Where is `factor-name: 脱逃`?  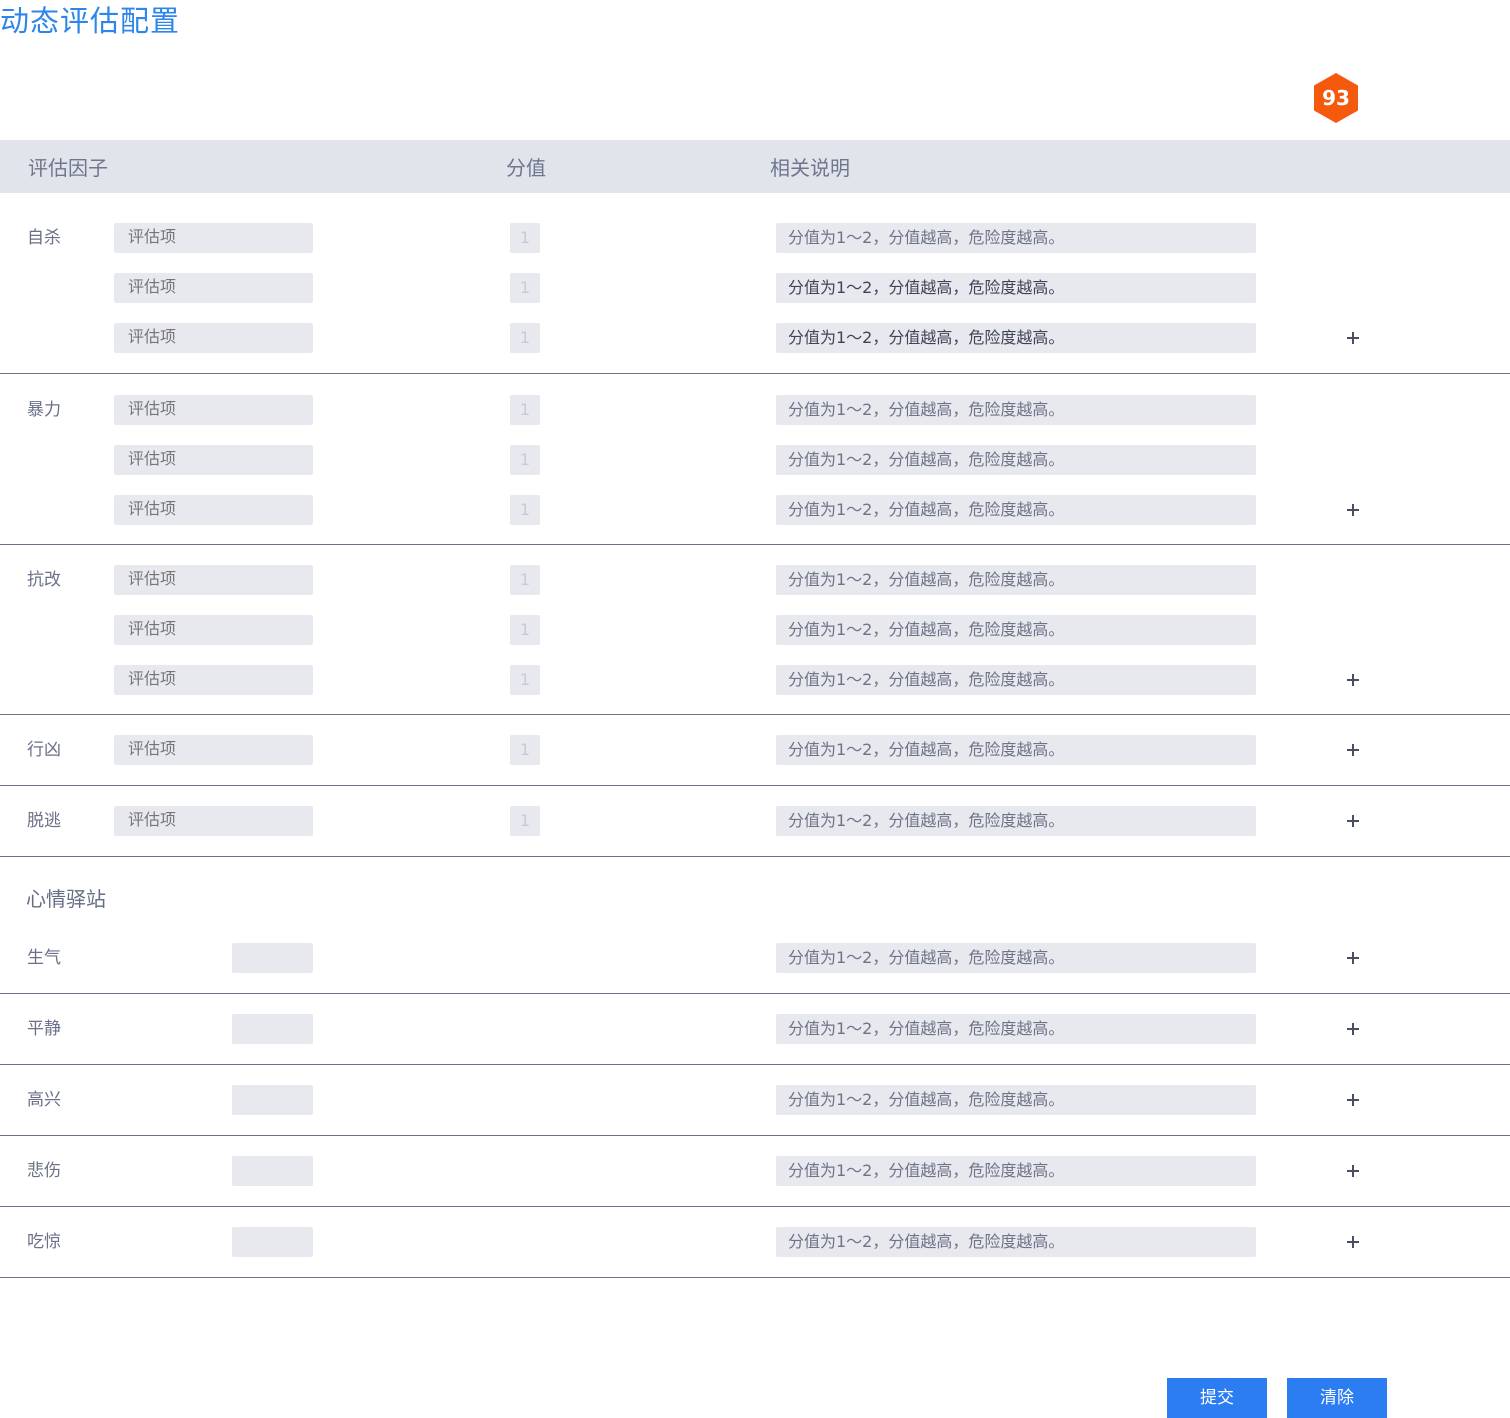
factor-name: 脱逃 is located at coordinates (44, 821).